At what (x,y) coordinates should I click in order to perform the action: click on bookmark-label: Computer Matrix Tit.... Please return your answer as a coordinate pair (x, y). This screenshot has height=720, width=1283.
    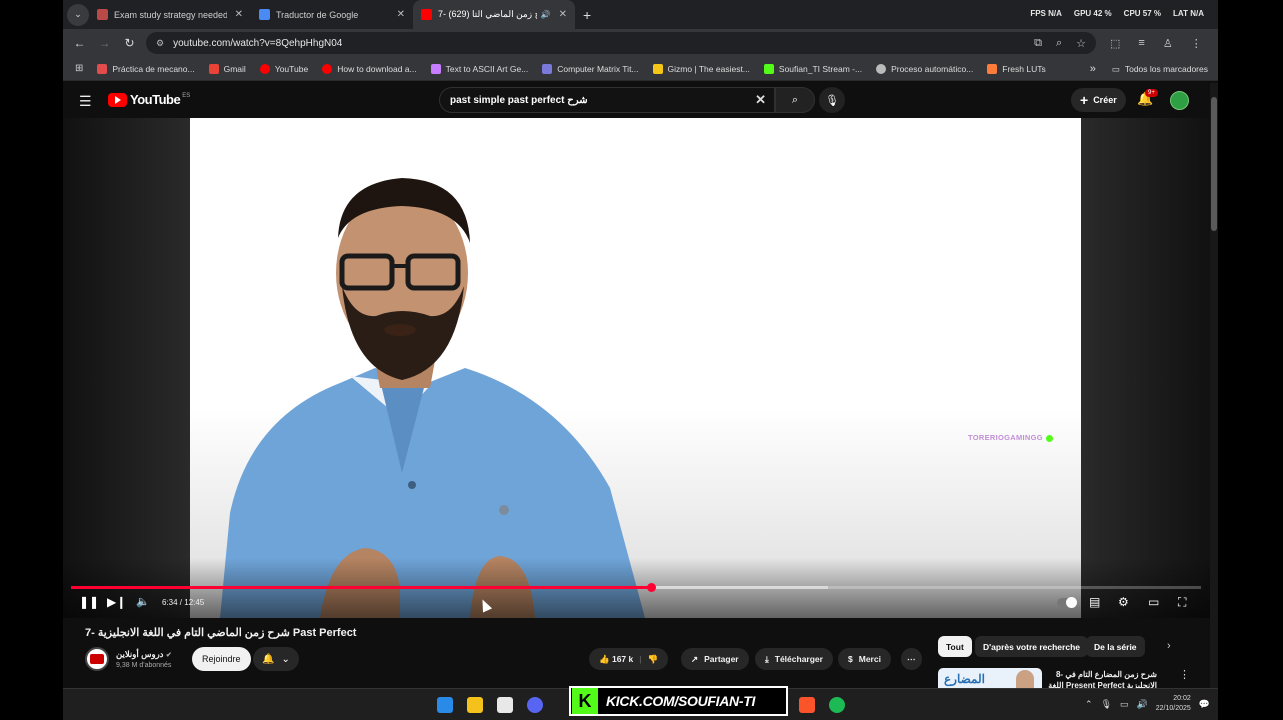
    Looking at the image, I should click on (598, 68).